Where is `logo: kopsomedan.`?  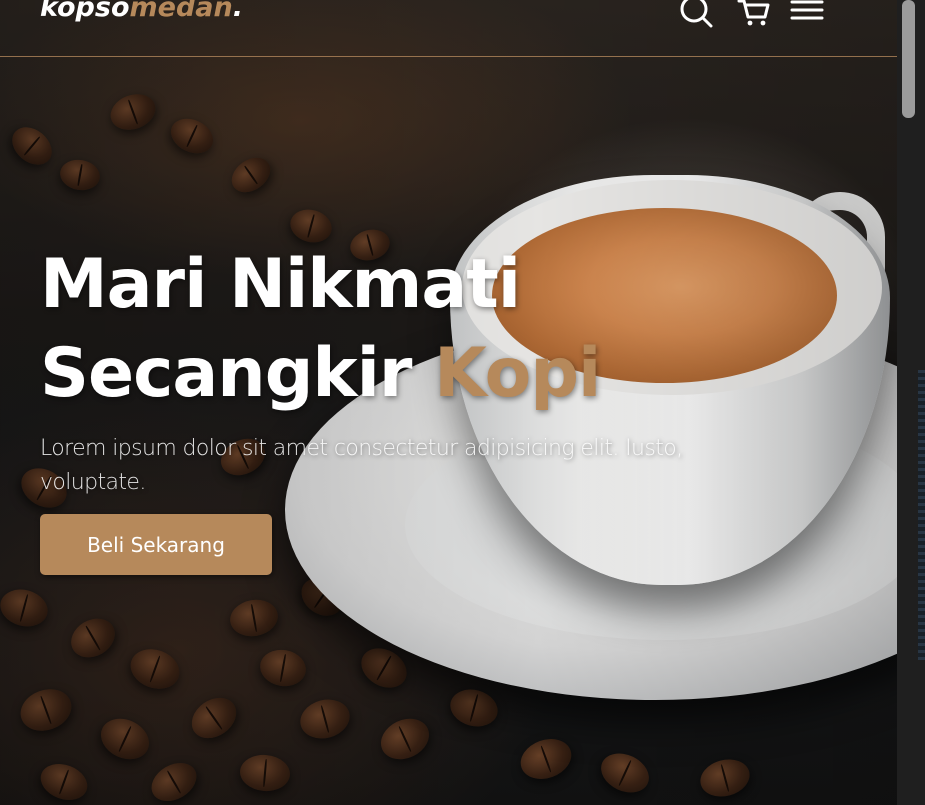
logo: kopsomedan. is located at coordinates (141, 11).